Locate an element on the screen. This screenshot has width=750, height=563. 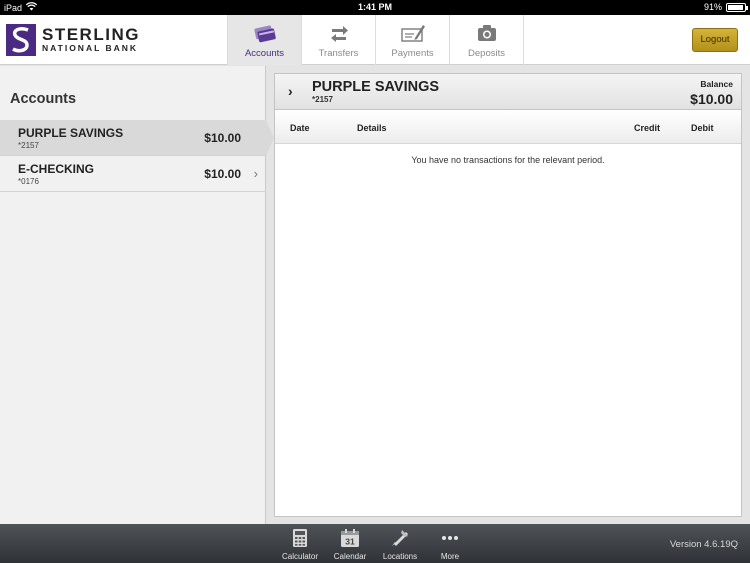
map-pin-icon is located at coordinates (400, 538).